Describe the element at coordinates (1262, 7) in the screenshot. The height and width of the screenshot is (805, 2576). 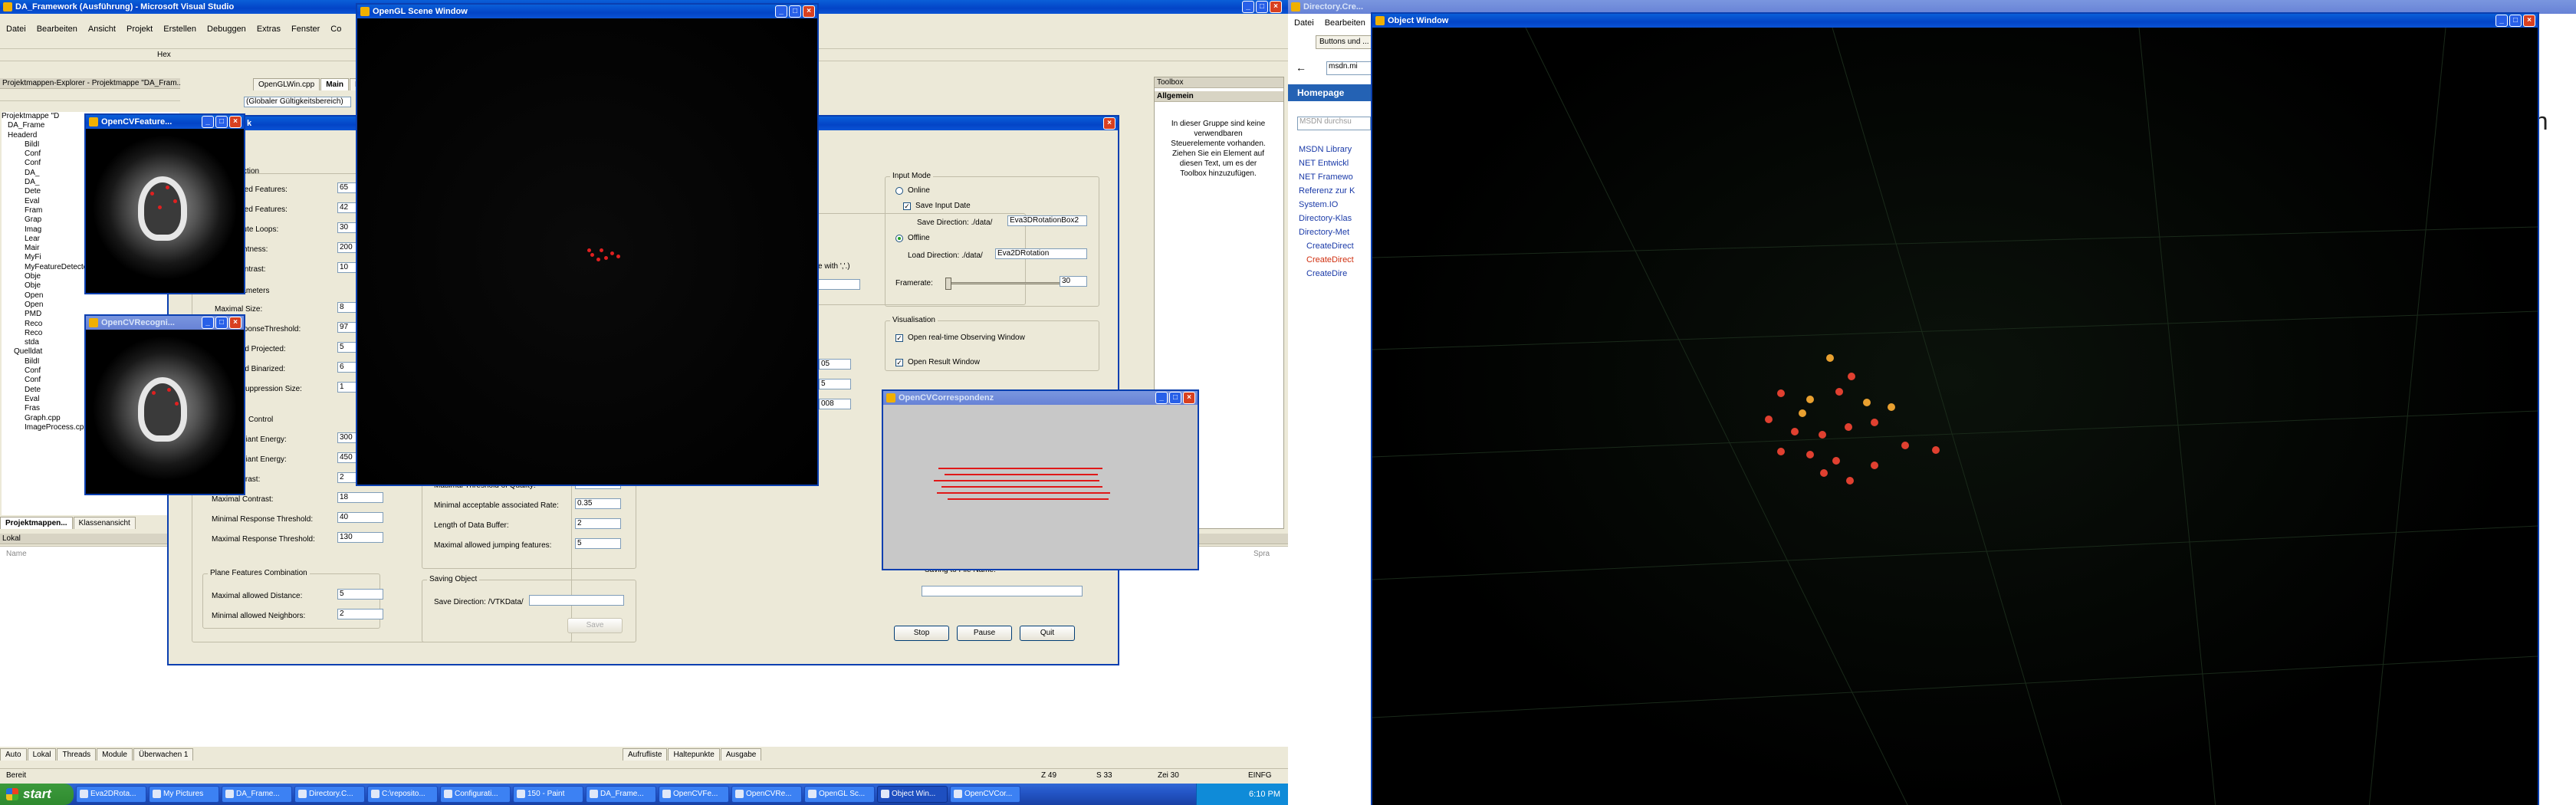
I see `maximize-button: □` at that location.